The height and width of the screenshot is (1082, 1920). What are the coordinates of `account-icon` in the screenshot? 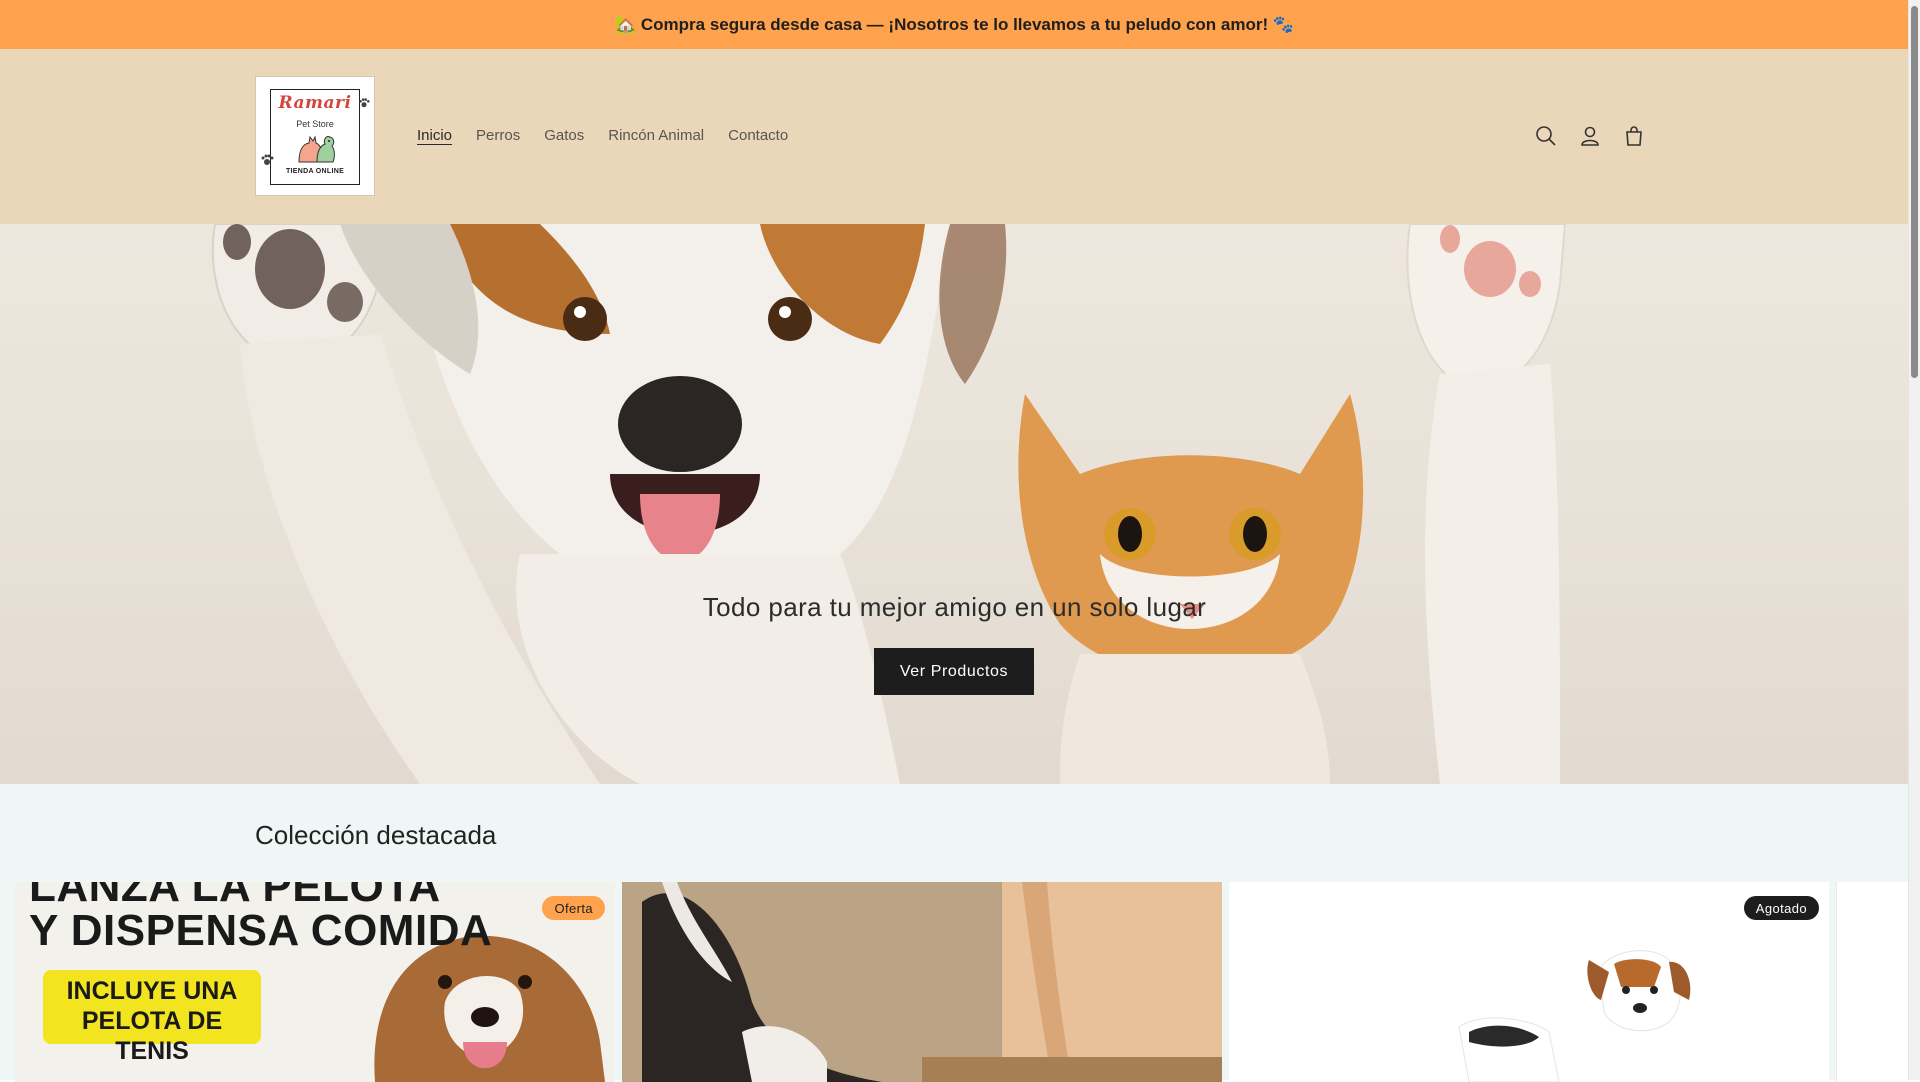 It's located at (1590, 136).